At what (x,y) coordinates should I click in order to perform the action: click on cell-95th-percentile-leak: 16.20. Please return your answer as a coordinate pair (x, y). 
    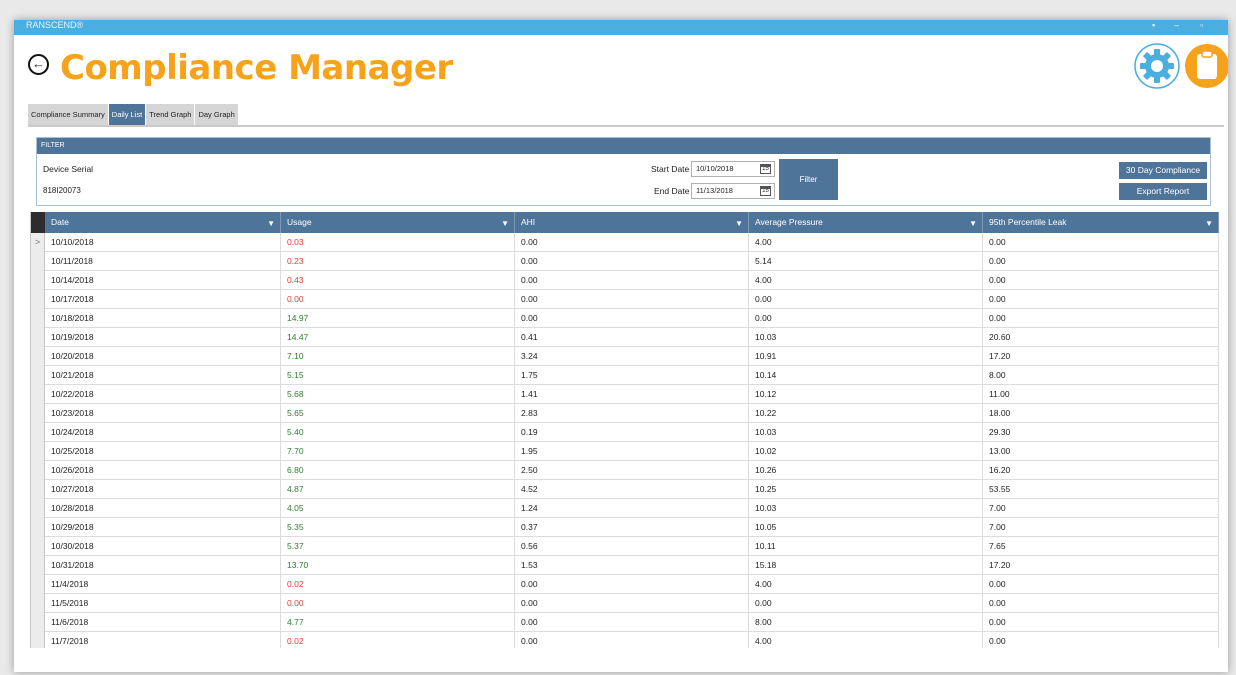
    Looking at the image, I should click on (1101, 470).